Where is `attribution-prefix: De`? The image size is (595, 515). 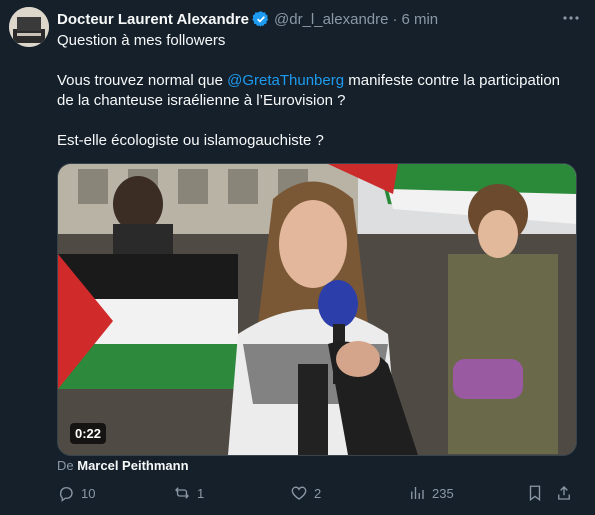 attribution-prefix: De is located at coordinates (65, 465).